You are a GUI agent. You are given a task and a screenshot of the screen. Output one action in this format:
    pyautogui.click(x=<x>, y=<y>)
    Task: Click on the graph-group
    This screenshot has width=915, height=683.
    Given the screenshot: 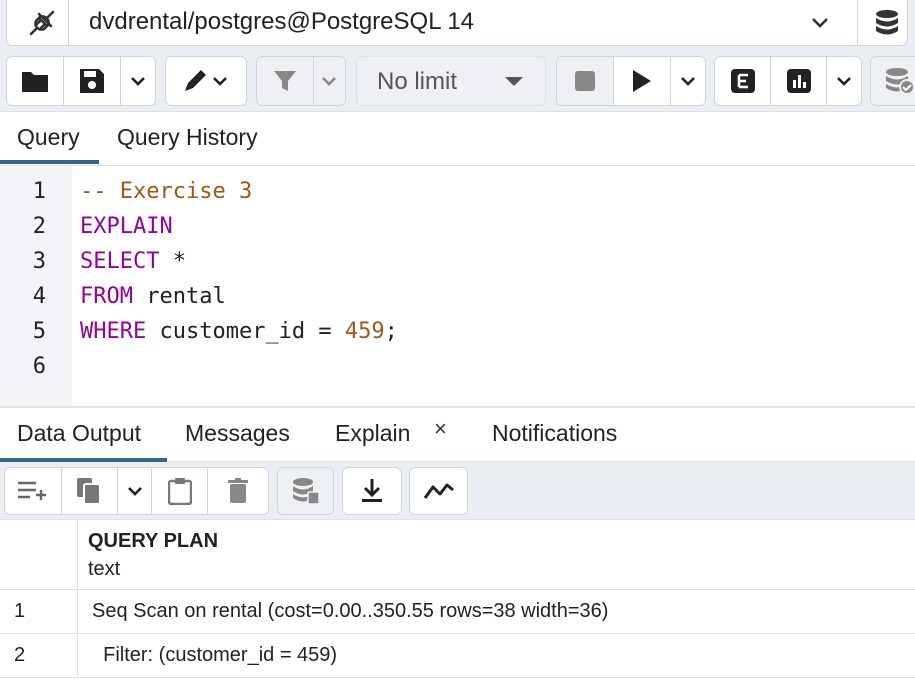 What is the action you would take?
    pyautogui.click(x=438, y=491)
    